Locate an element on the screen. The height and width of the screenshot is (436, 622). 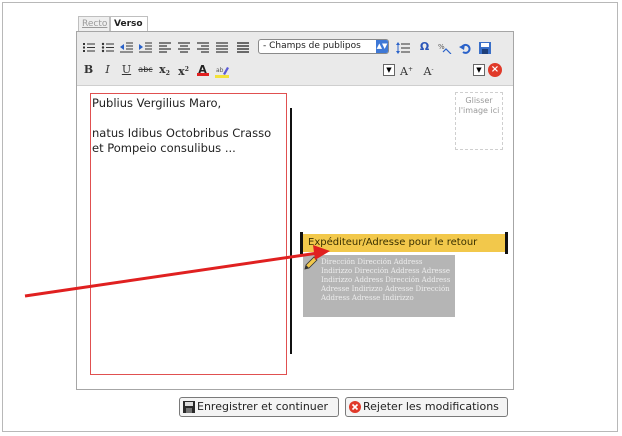
reject-changes-label: Rejeter les modifications is located at coordinates (431, 406).